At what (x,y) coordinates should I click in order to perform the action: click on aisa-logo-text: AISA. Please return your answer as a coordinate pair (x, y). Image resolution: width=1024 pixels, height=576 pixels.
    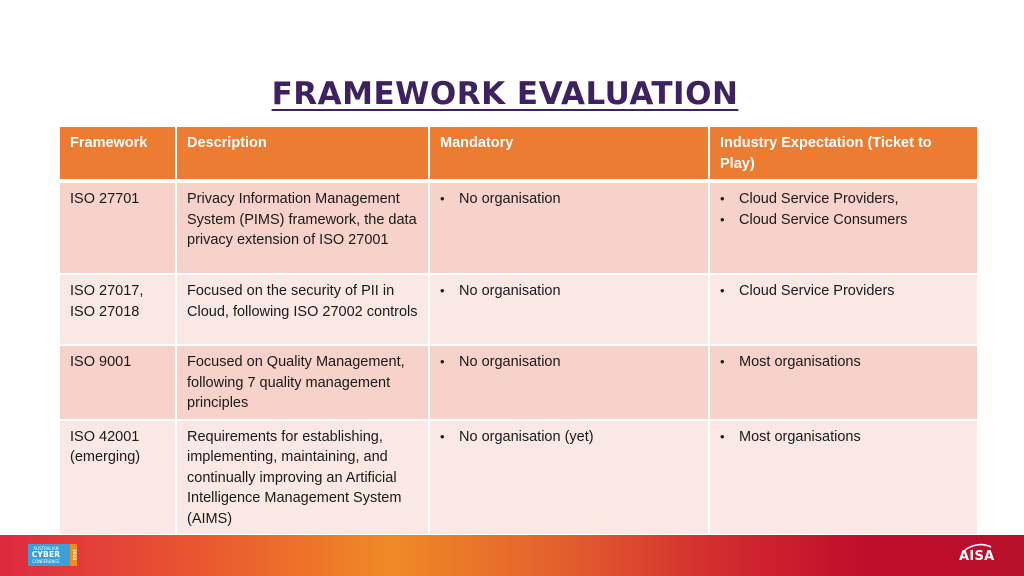
    Looking at the image, I should click on (977, 556).